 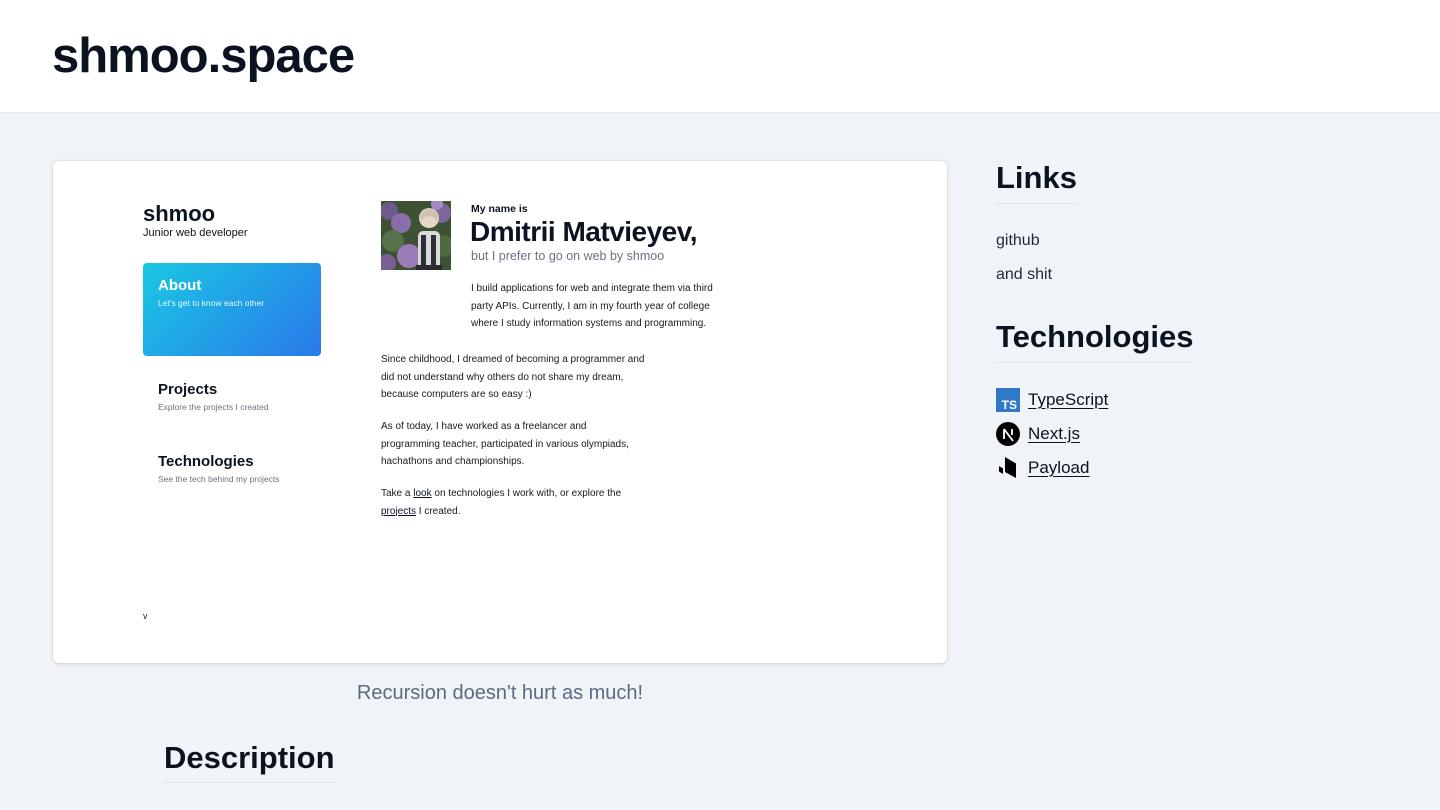 What do you see at coordinates (720, 56) in the screenshot?
I see `top-bar: shmoo.space` at bounding box center [720, 56].